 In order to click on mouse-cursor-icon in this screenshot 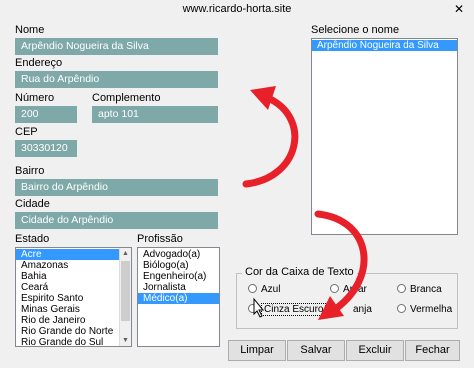, I will do `click(259, 307)`.